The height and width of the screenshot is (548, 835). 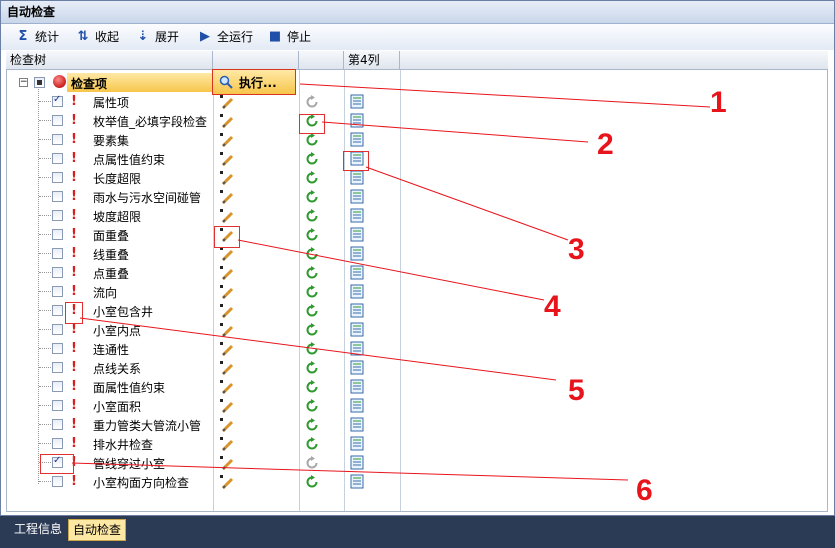 What do you see at coordinates (417, 196) in the screenshot?
I see `tree-row: ! 雨水与污水空间碰管` at bounding box center [417, 196].